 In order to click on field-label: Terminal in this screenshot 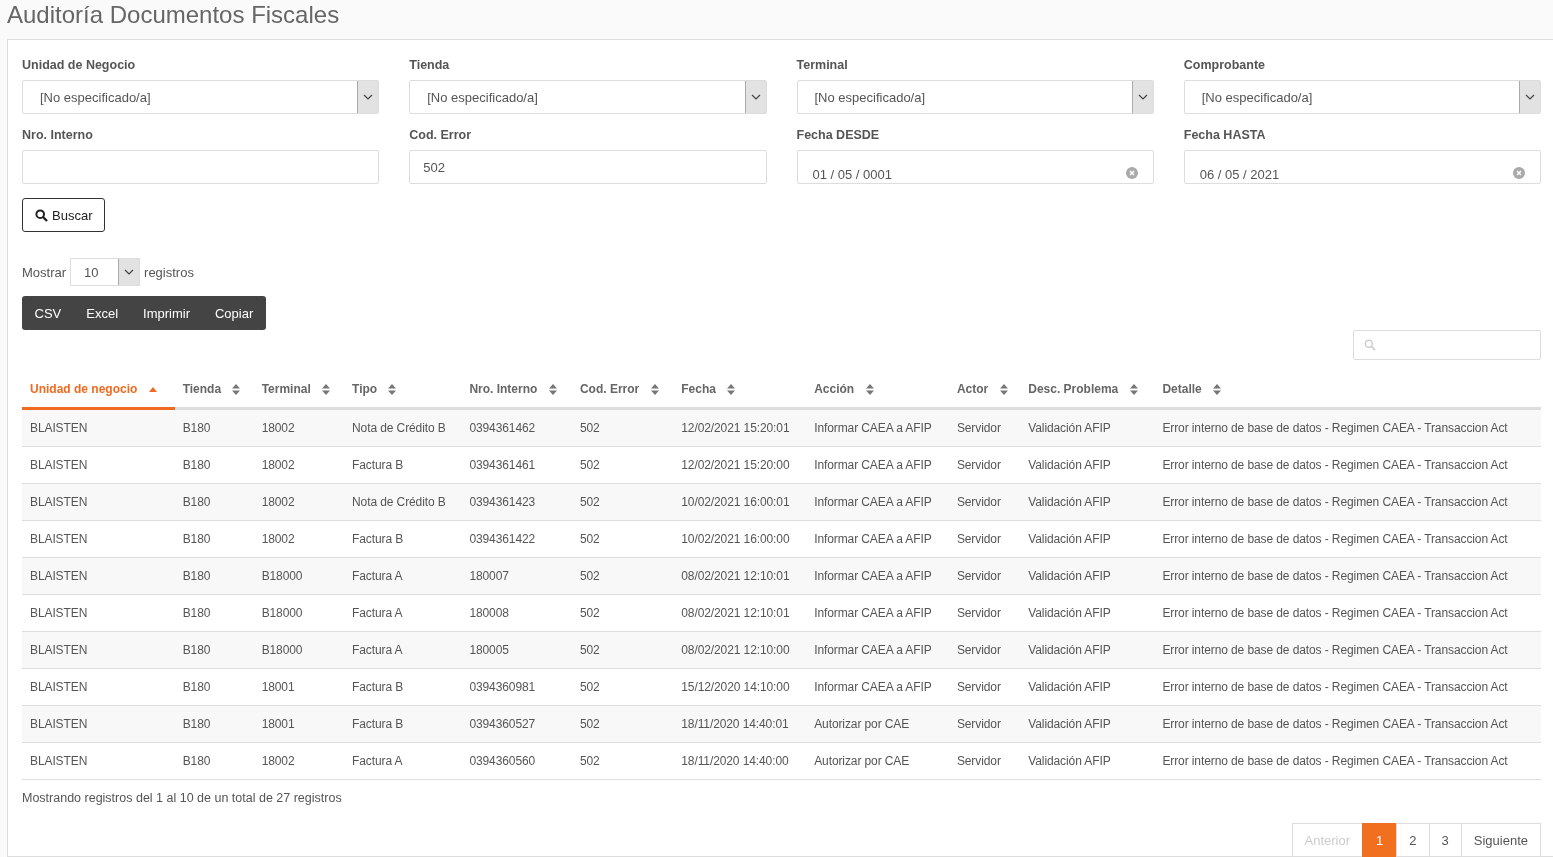, I will do `click(822, 65)`.